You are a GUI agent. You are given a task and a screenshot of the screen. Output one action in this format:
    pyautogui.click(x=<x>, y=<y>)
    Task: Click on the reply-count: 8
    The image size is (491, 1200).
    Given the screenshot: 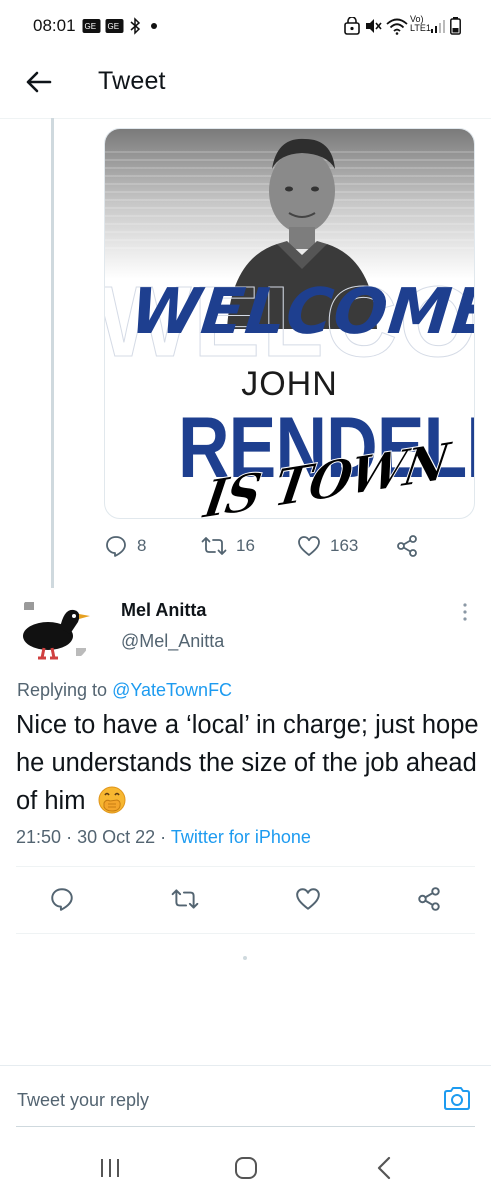 What is the action you would take?
    pyautogui.click(x=142, y=545)
    